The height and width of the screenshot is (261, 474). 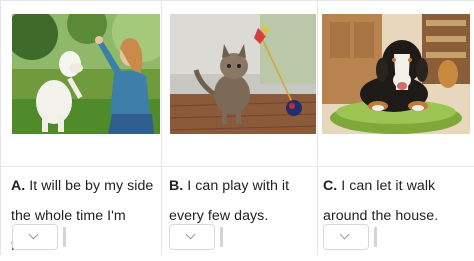 What do you see at coordinates (243, 74) in the screenshot?
I see `kitten-with-toy-photo` at bounding box center [243, 74].